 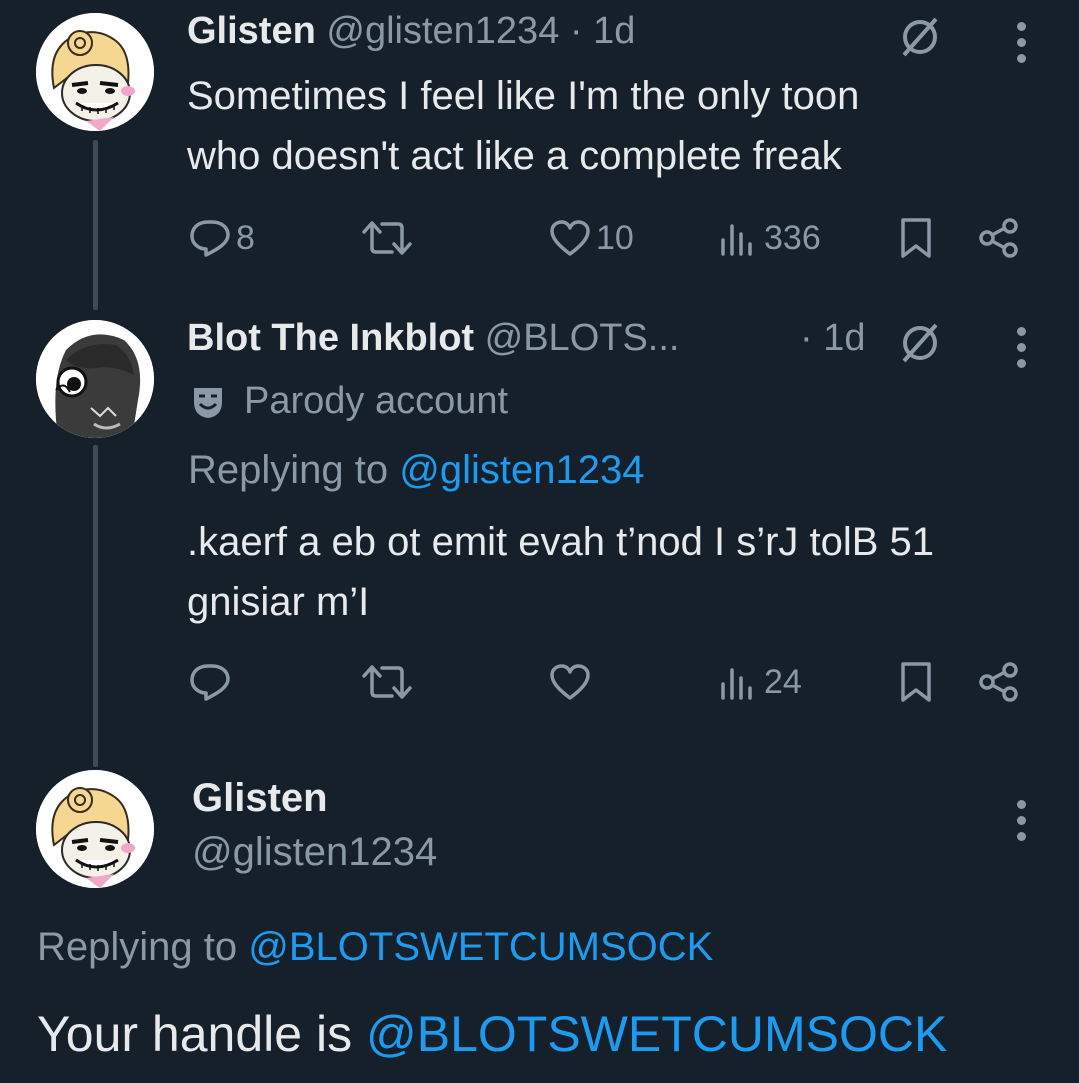 I want to click on like-button: 10, so click(x=591, y=238).